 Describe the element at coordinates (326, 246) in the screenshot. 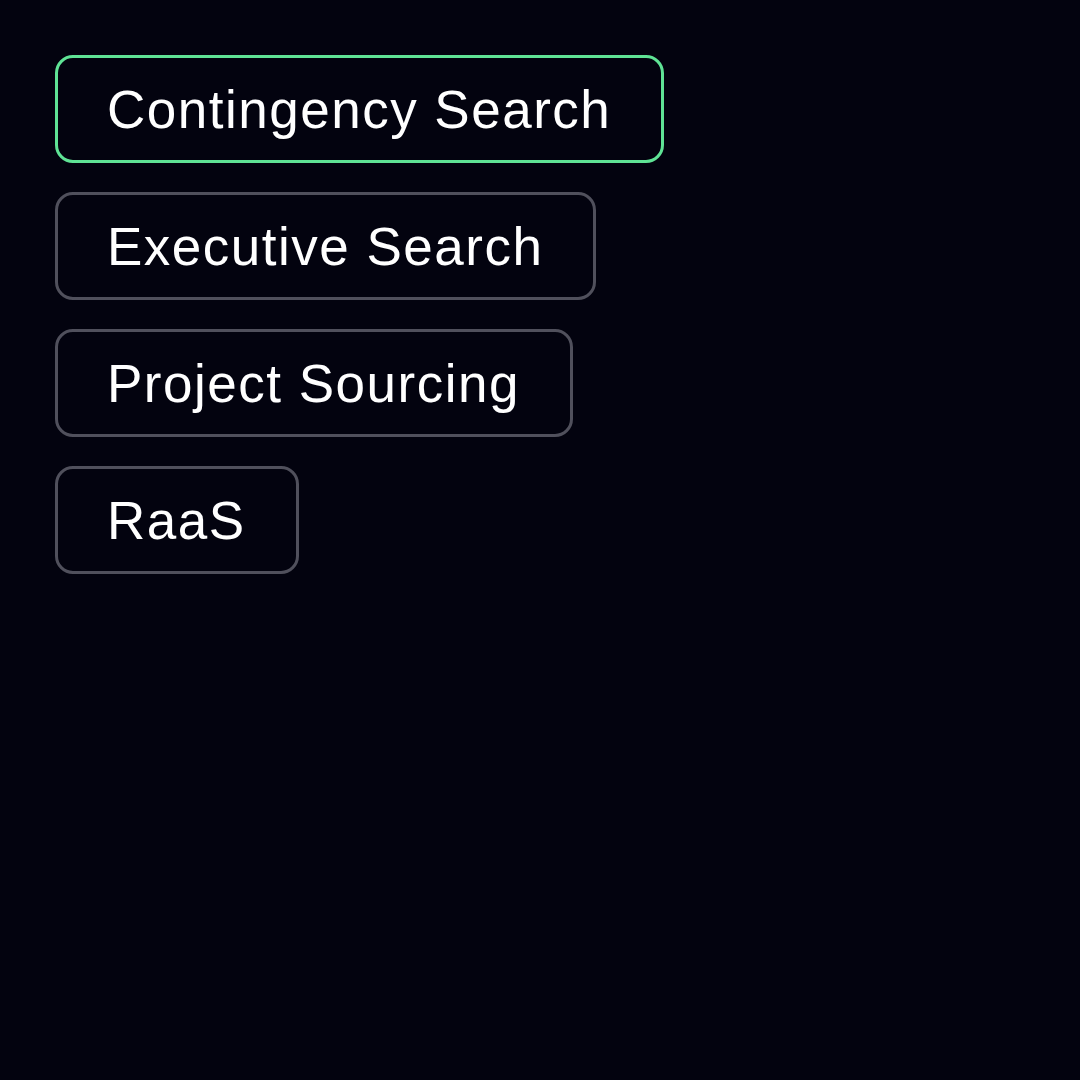

I see `service-option-button: Executive Search` at that location.